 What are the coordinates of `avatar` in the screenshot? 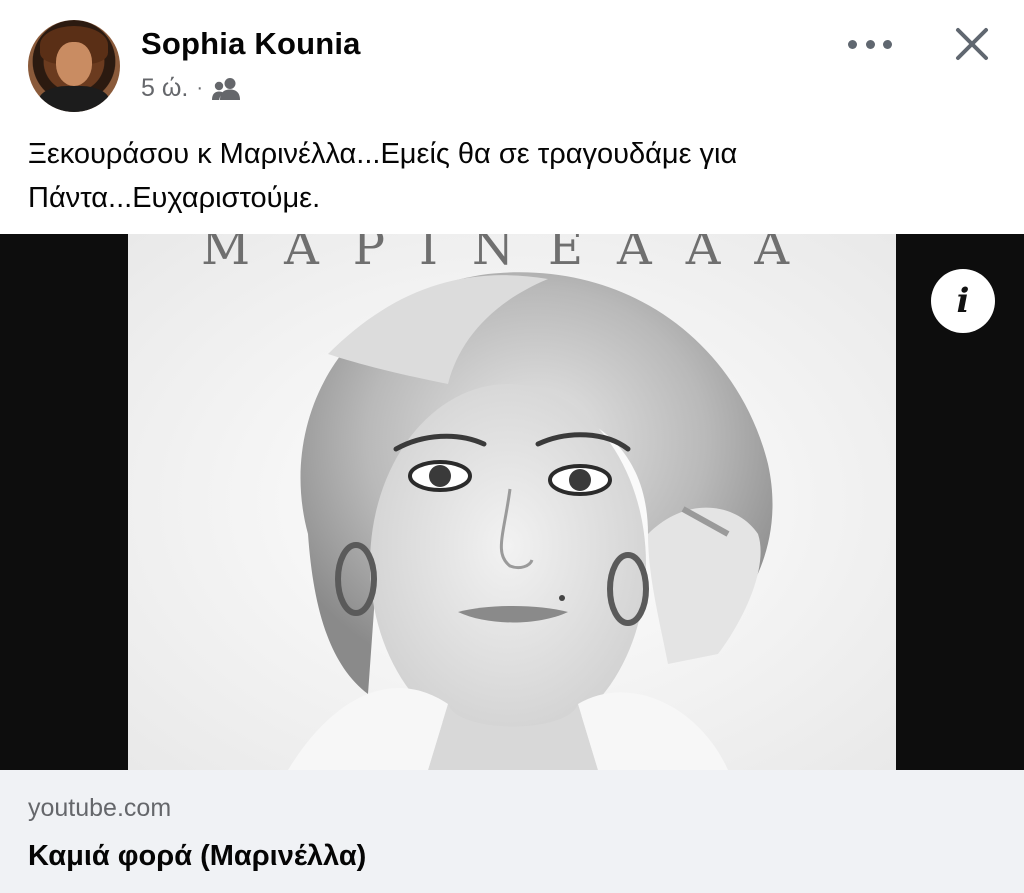 It's located at (74, 66).